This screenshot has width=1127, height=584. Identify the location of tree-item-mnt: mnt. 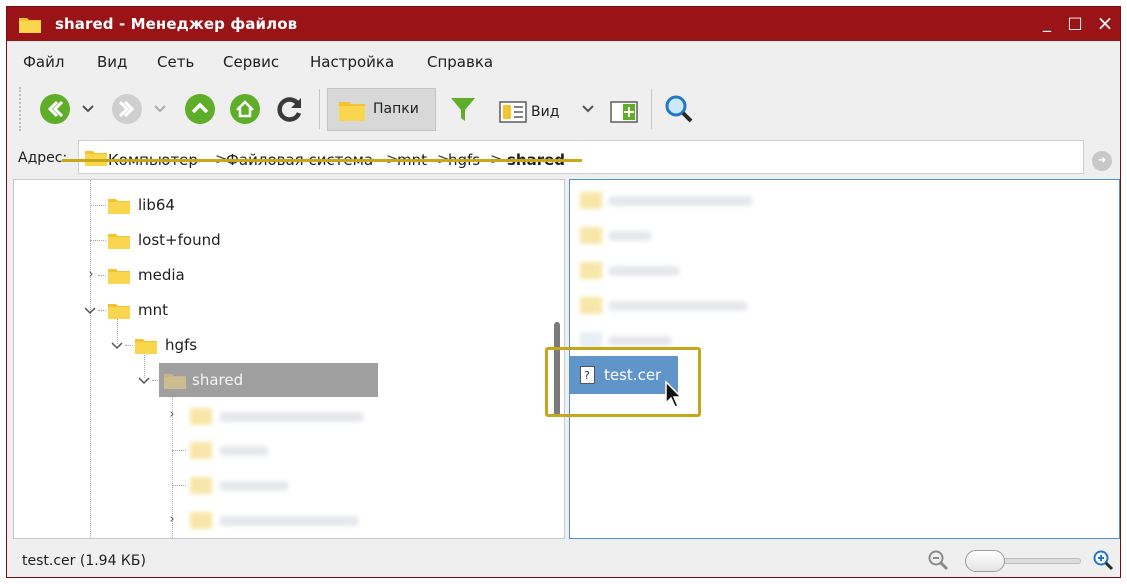
(153, 310).